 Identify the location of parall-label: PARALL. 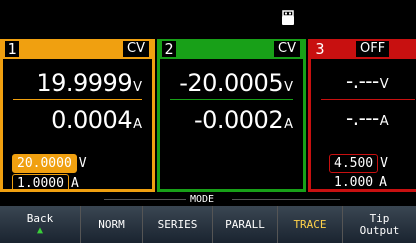
(245, 224).